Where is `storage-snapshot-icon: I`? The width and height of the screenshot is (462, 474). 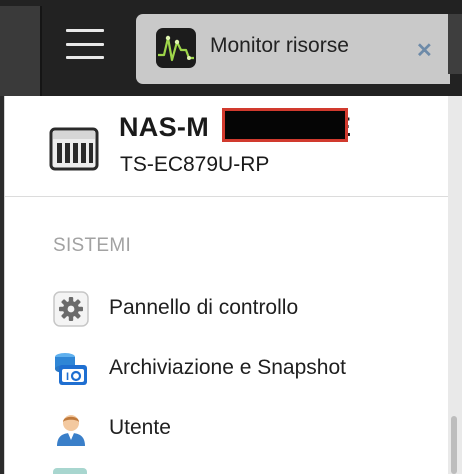 storage-snapshot-icon: I is located at coordinates (71, 369).